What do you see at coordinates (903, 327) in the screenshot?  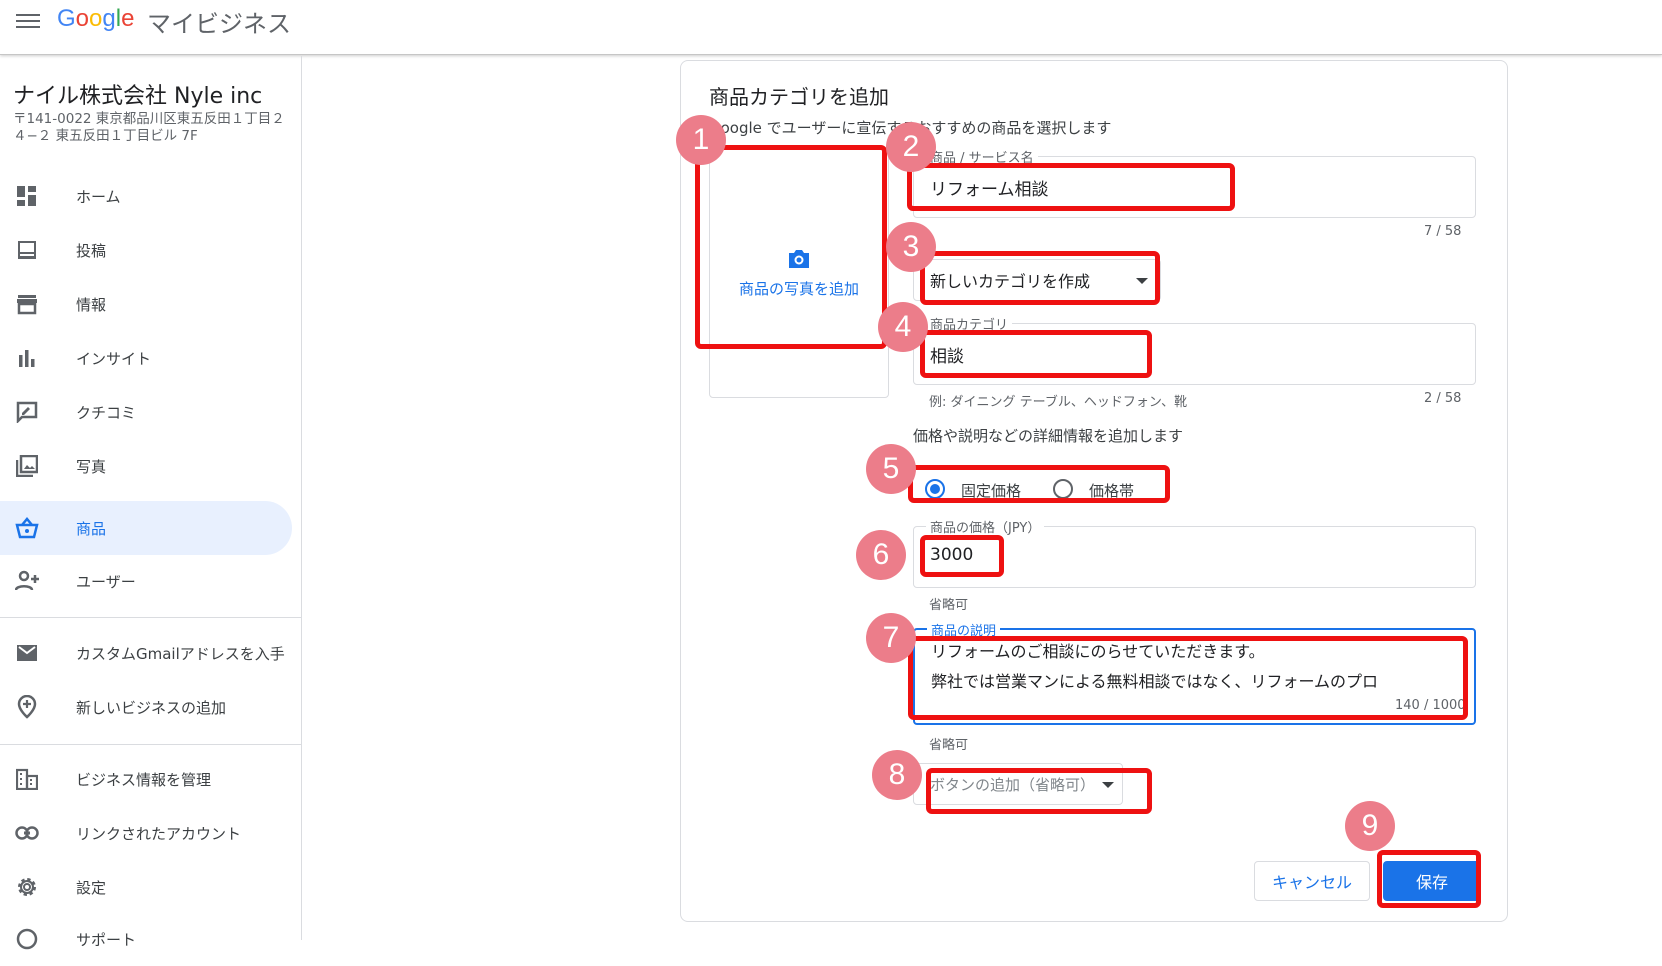 I see `annotation-marker: 4` at bounding box center [903, 327].